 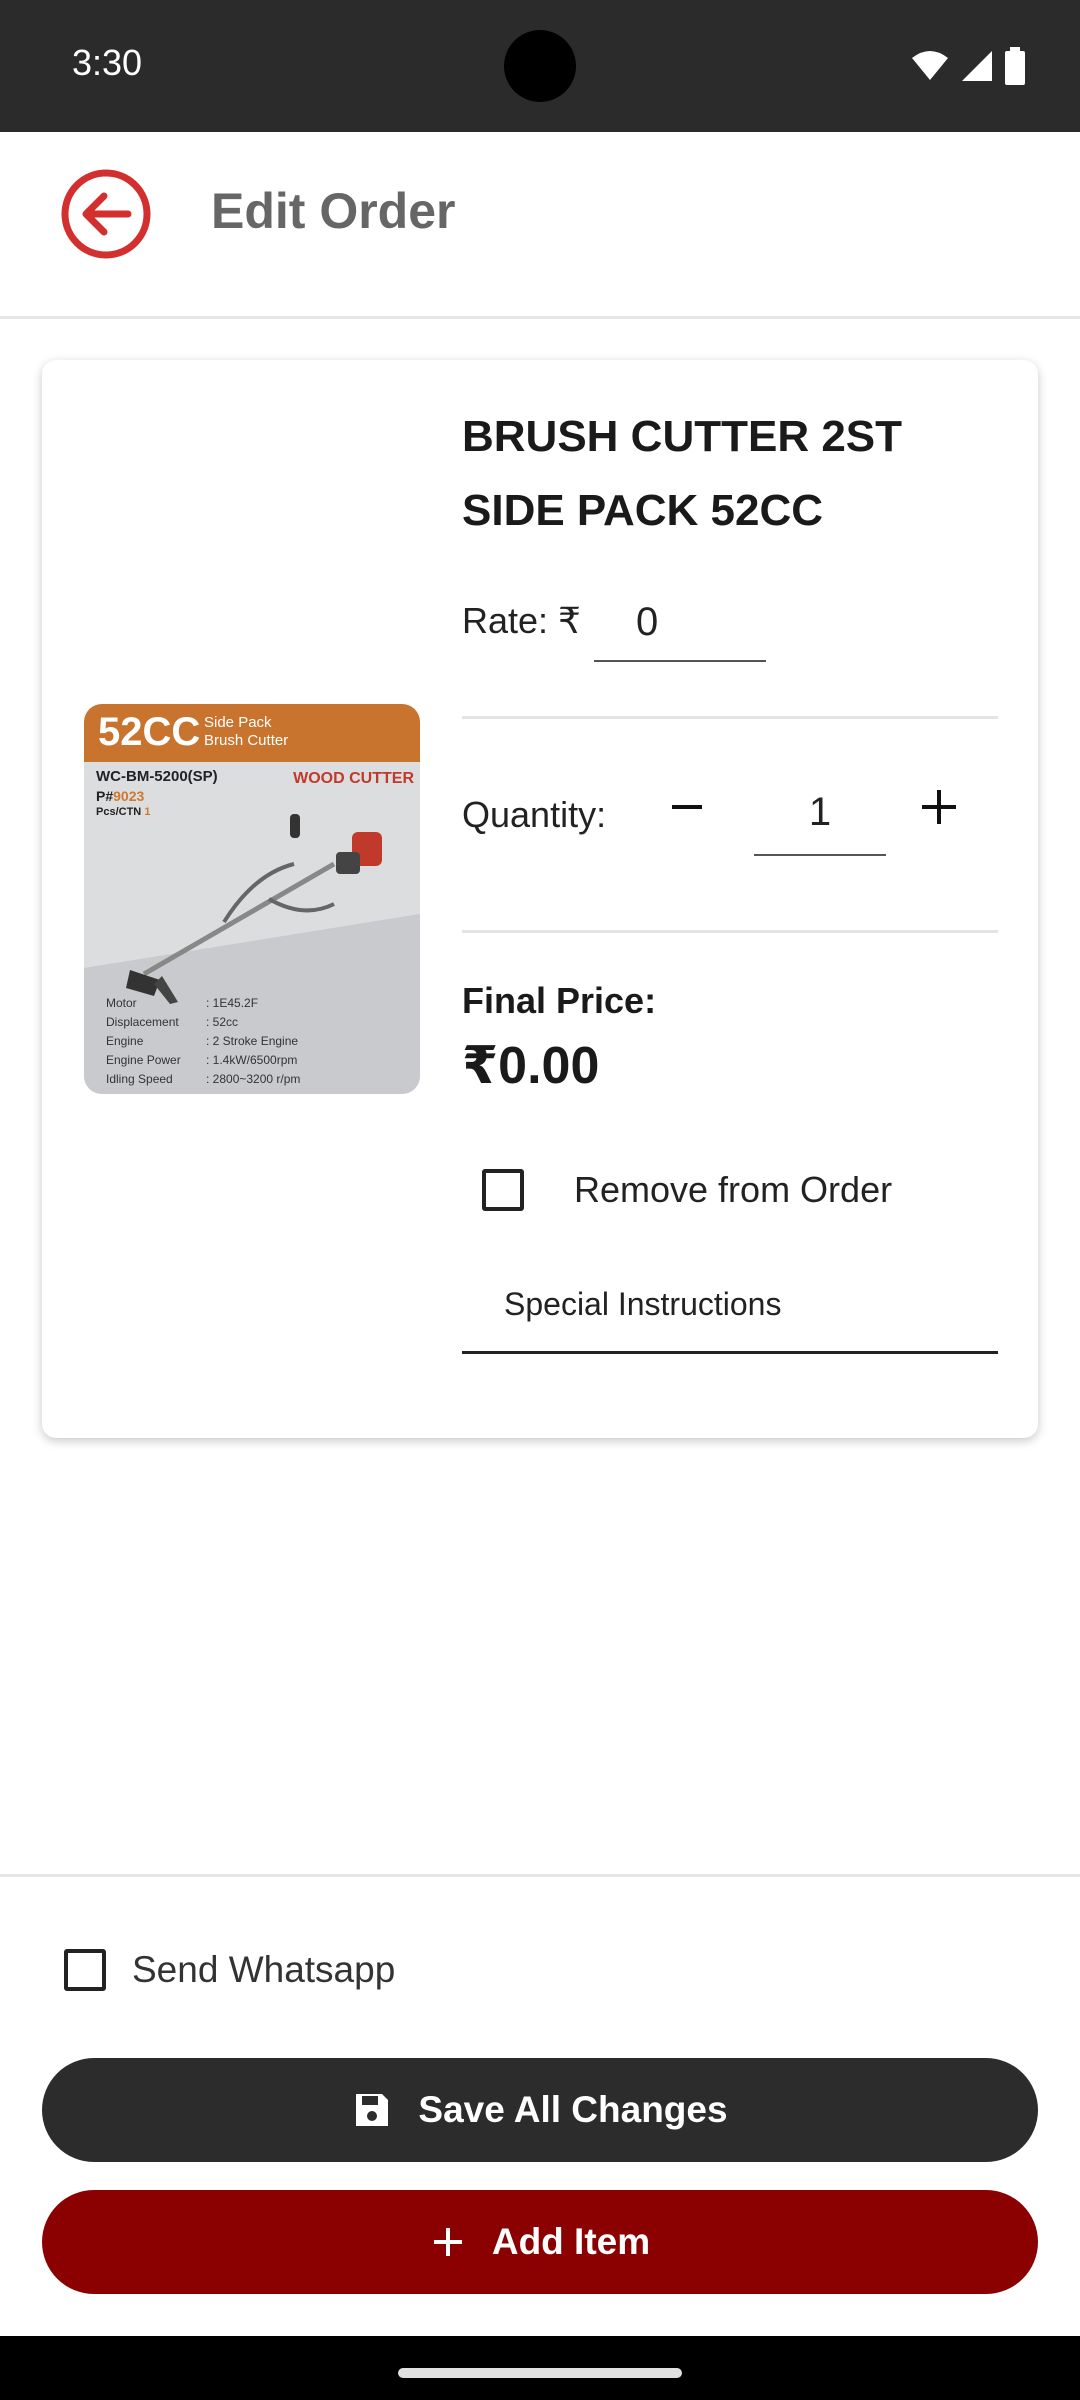 I want to click on send-whatsapp-checkbox: Send Whatsapp, so click(x=229, y=1970).